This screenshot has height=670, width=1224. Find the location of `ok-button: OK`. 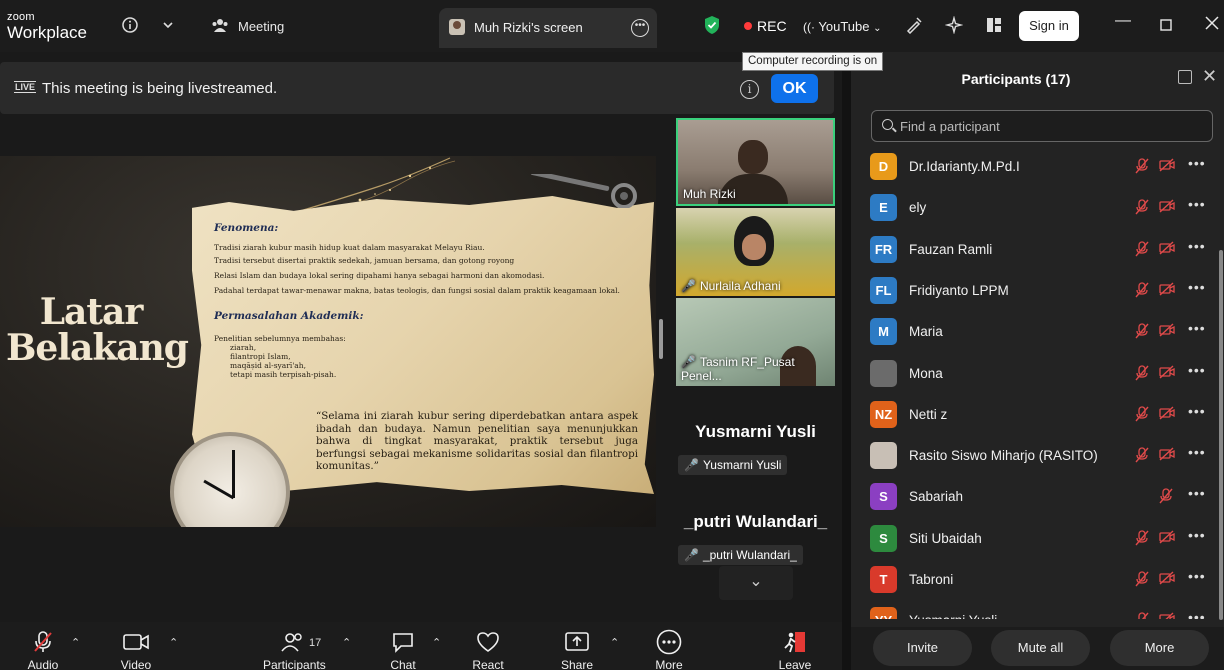

ok-button: OK is located at coordinates (794, 88).